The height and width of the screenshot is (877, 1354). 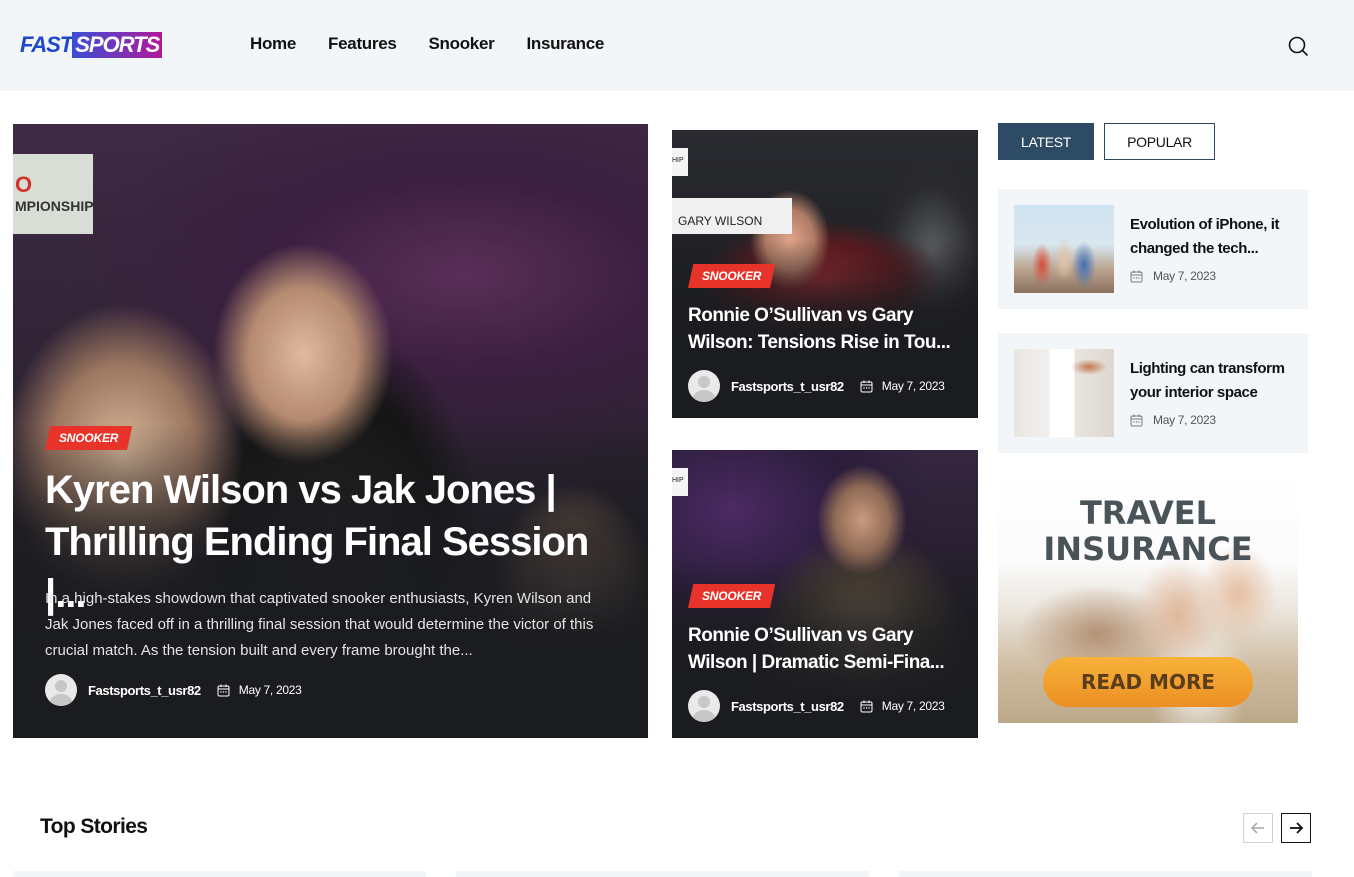 I want to click on logo-fast-text: FAST, so click(x=46, y=44).